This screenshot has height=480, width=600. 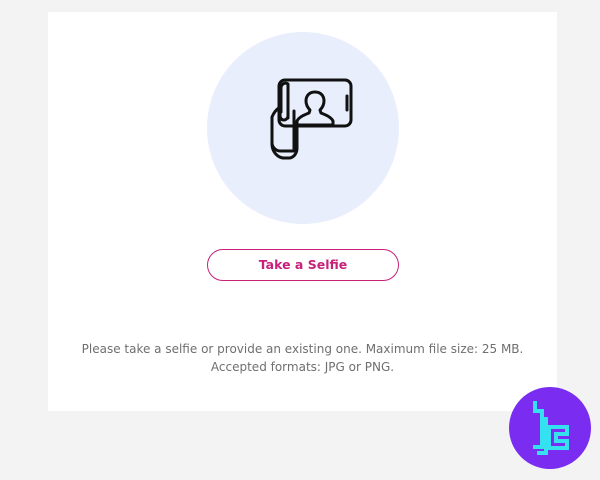 I want to click on hand-holding-phone-selfie-icon, so click(x=311, y=119).